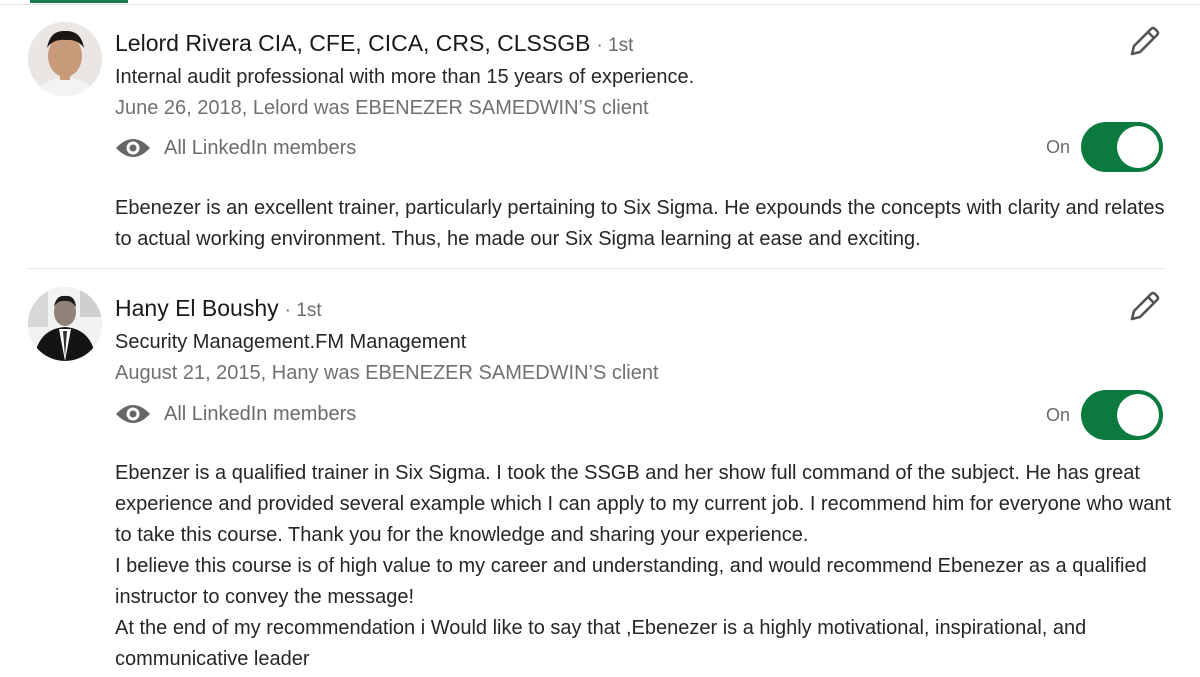  I want to click on top-divider, so click(600, 4).